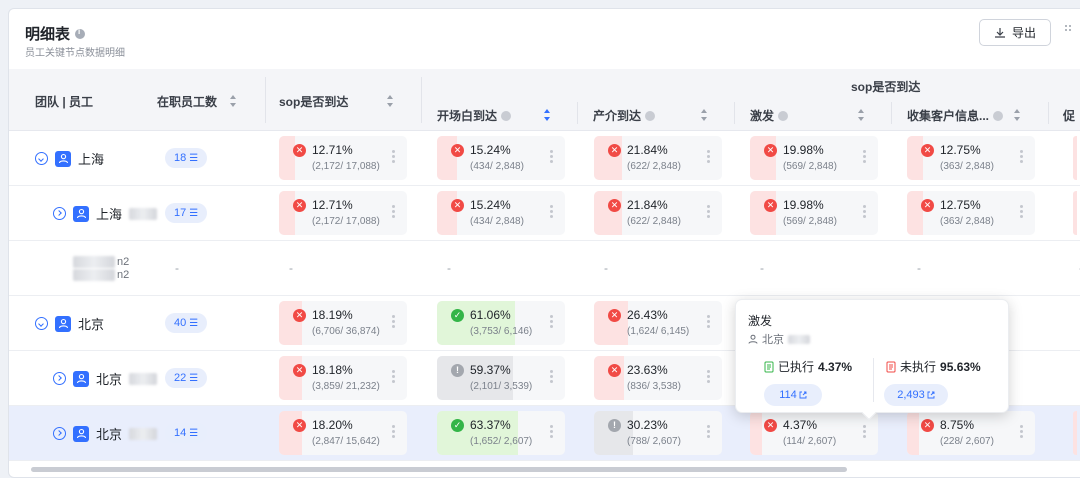 This screenshot has height=478, width=1080. What do you see at coordinates (187, 101) in the screenshot?
I see `col-employees: 在职员工数` at bounding box center [187, 101].